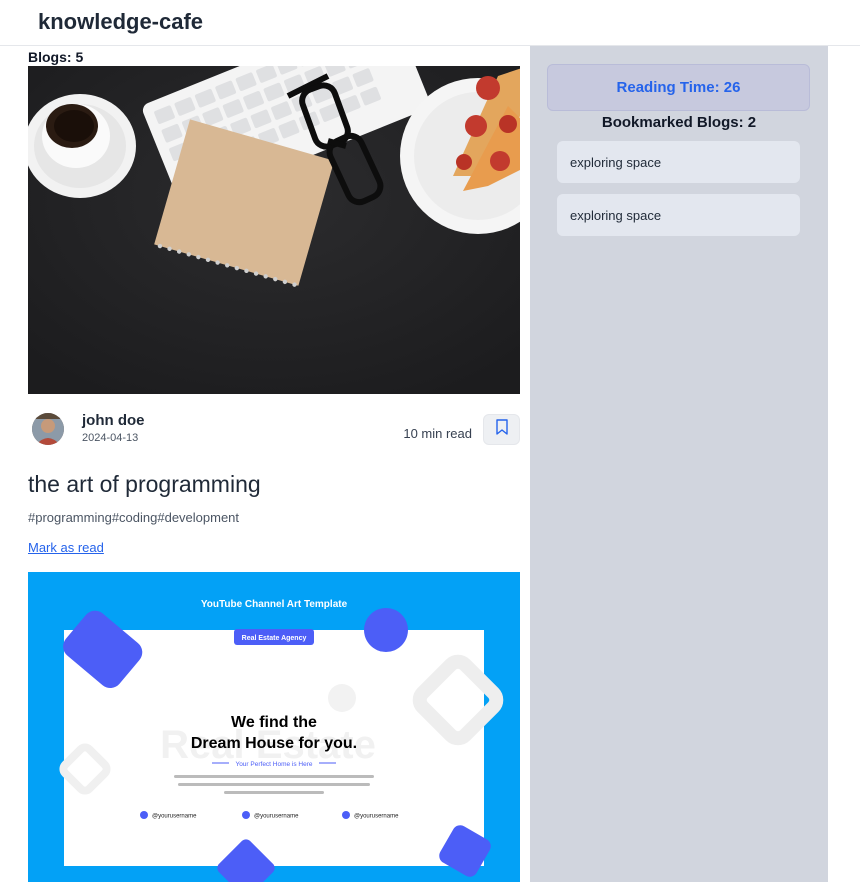 The width and height of the screenshot is (860, 882). What do you see at coordinates (110, 438) in the screenshot?
I see `post-date: 2024-04-13` at bounding box center [110, 438].